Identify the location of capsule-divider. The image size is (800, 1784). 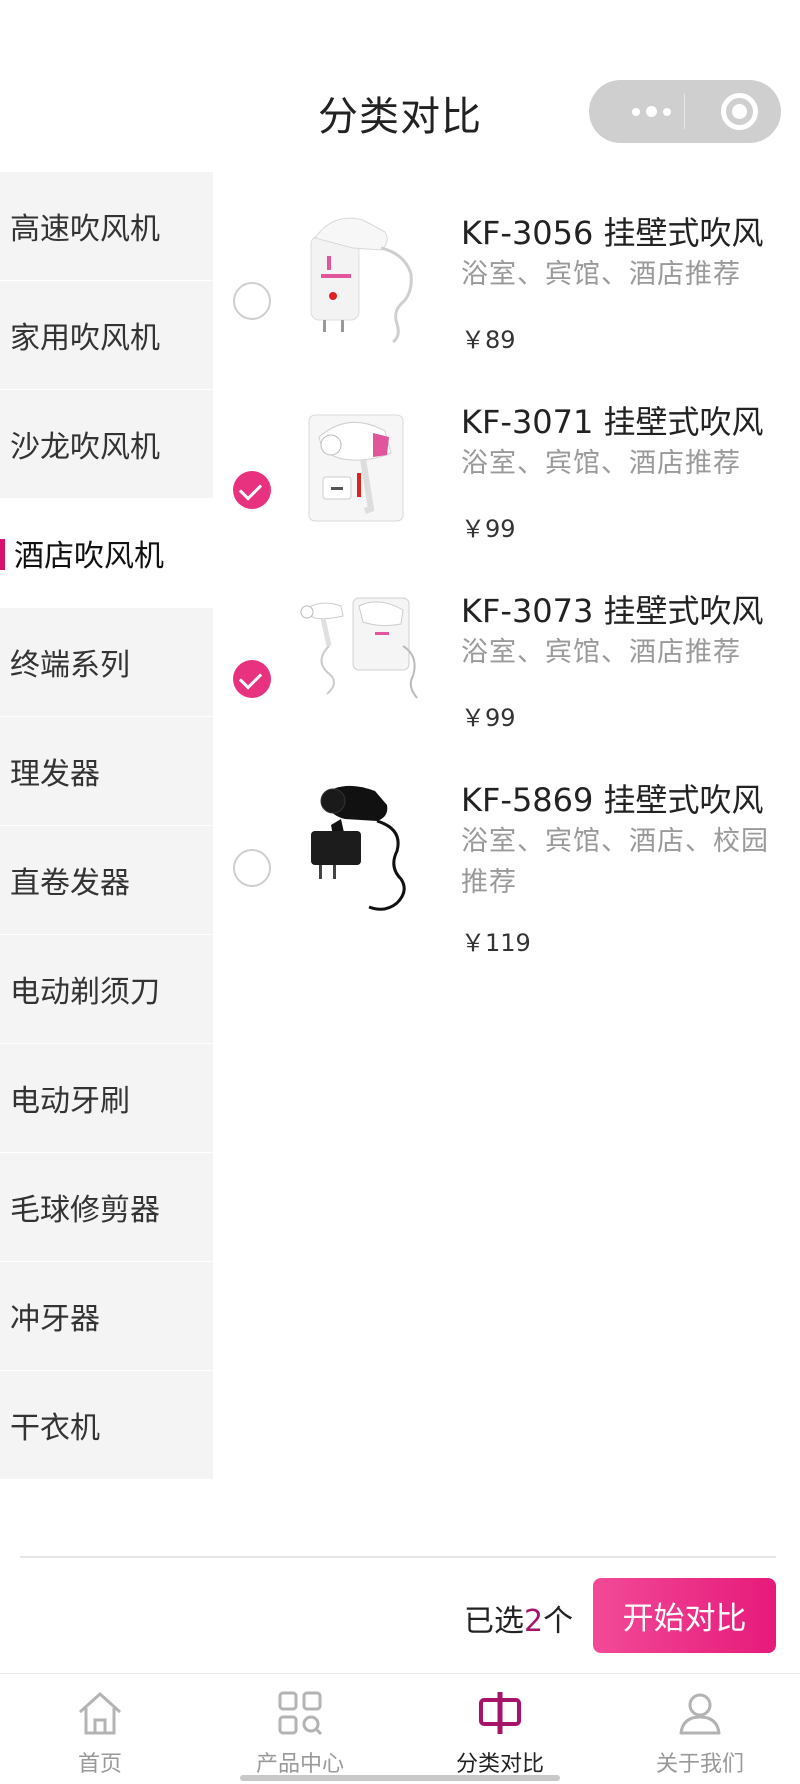
(684, 111).